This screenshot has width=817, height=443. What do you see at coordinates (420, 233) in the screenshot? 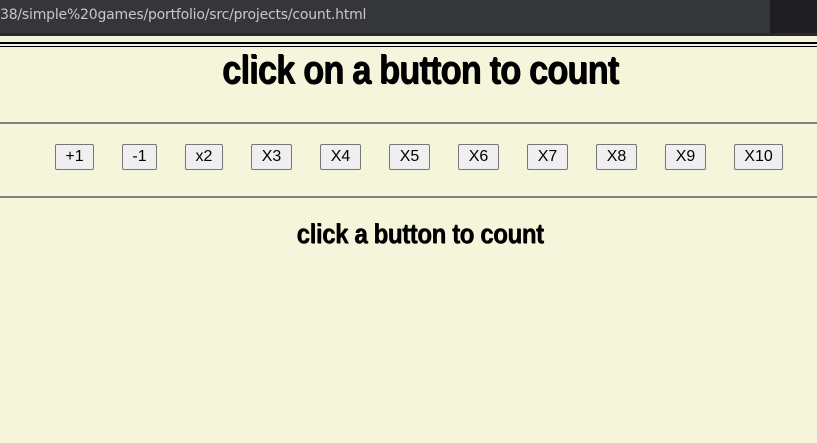
I see `count-status: click a button to count` at bounding box center [420, 233].